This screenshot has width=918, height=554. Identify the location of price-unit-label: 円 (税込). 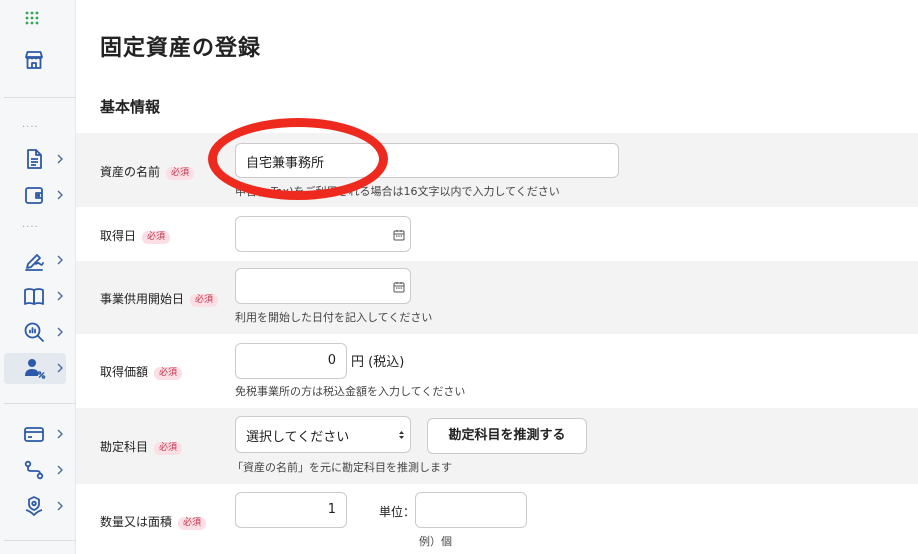
(378, 362).